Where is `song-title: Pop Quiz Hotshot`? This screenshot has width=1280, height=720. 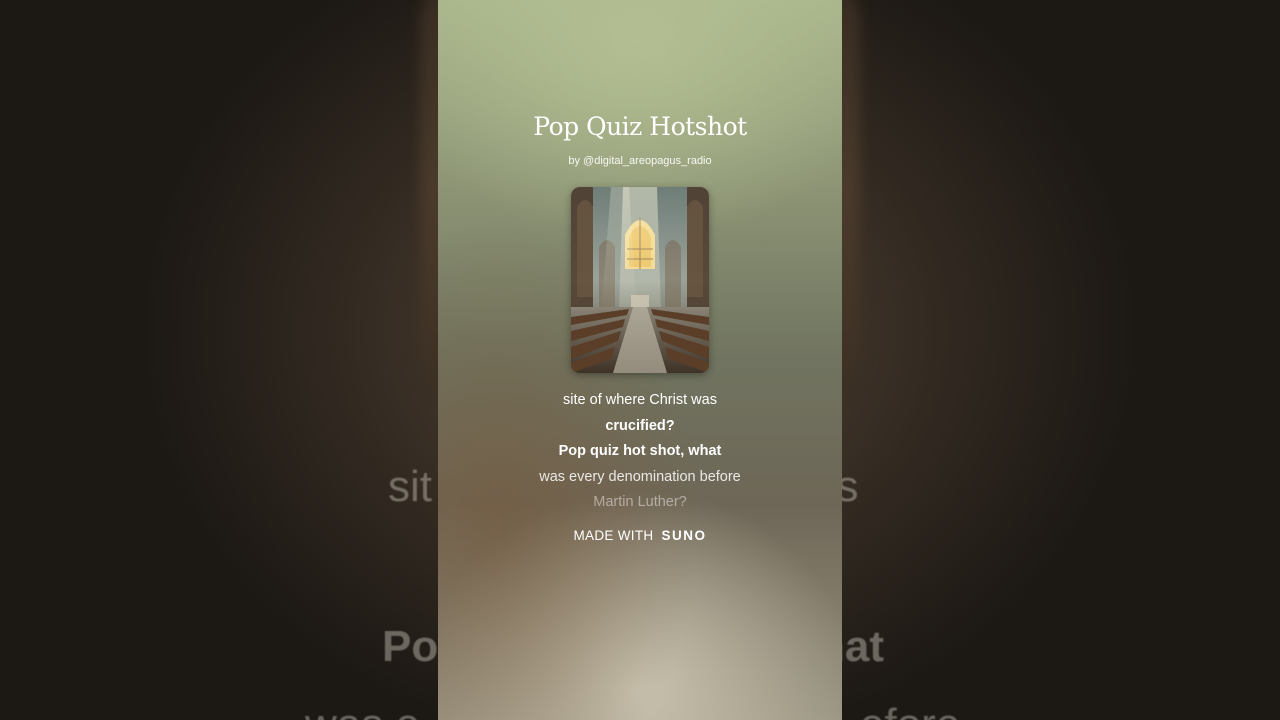 song-title: Pop Quiz Hotshot is located at coordinates (640, 126).